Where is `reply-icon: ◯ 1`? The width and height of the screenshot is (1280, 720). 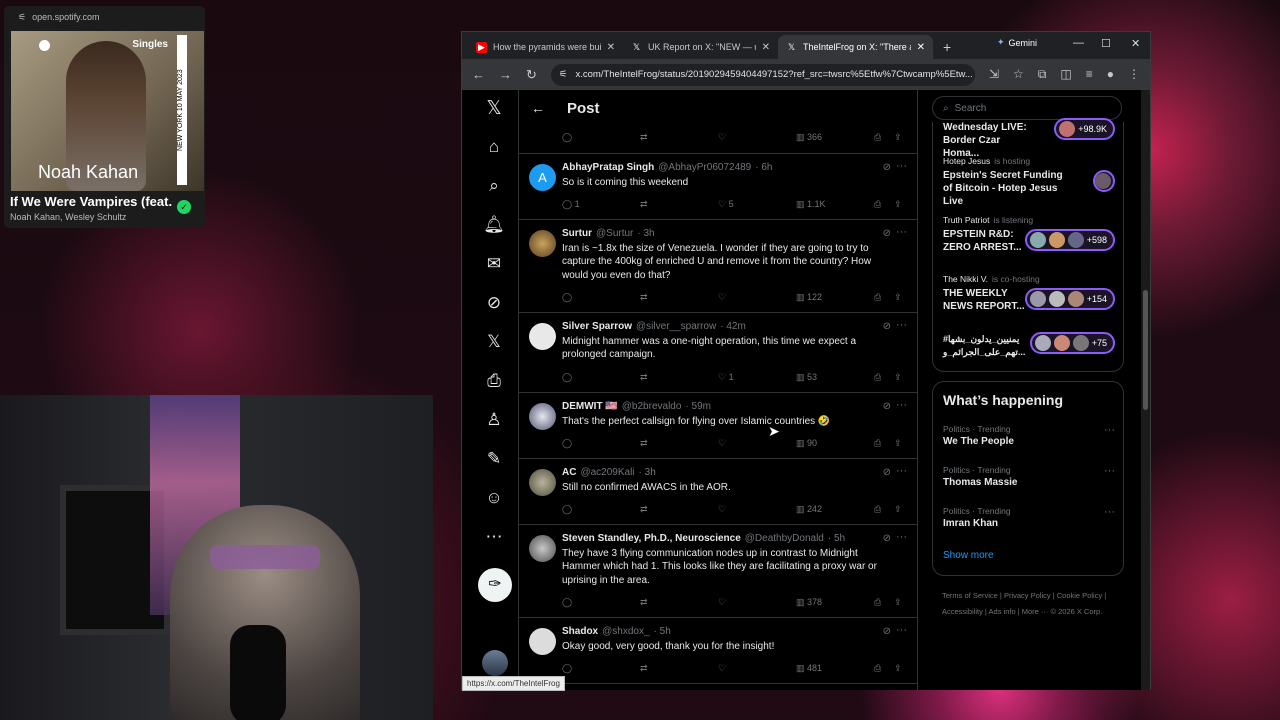 reply-icon: ◯ 1 is located at coordinates (571, 204).